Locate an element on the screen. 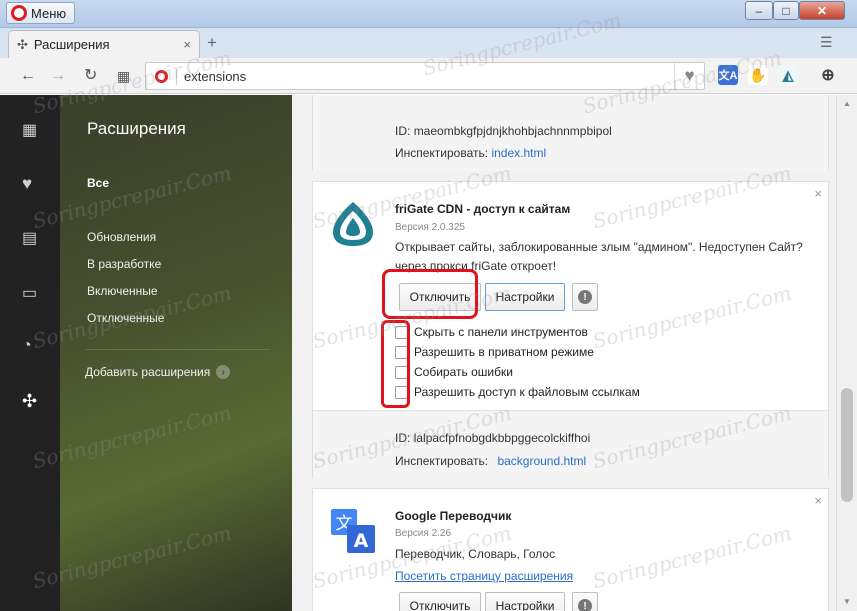 This screenshot has height=611, width=857. option-label: Собирать ошибки is located at coordinates (463, 372).